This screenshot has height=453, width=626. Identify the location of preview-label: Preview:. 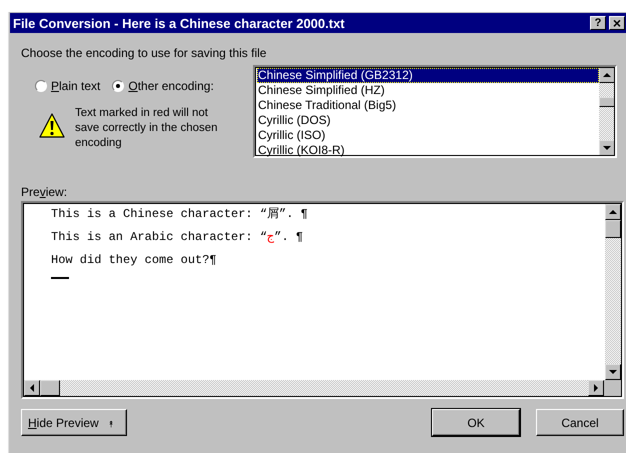
(44, 193).